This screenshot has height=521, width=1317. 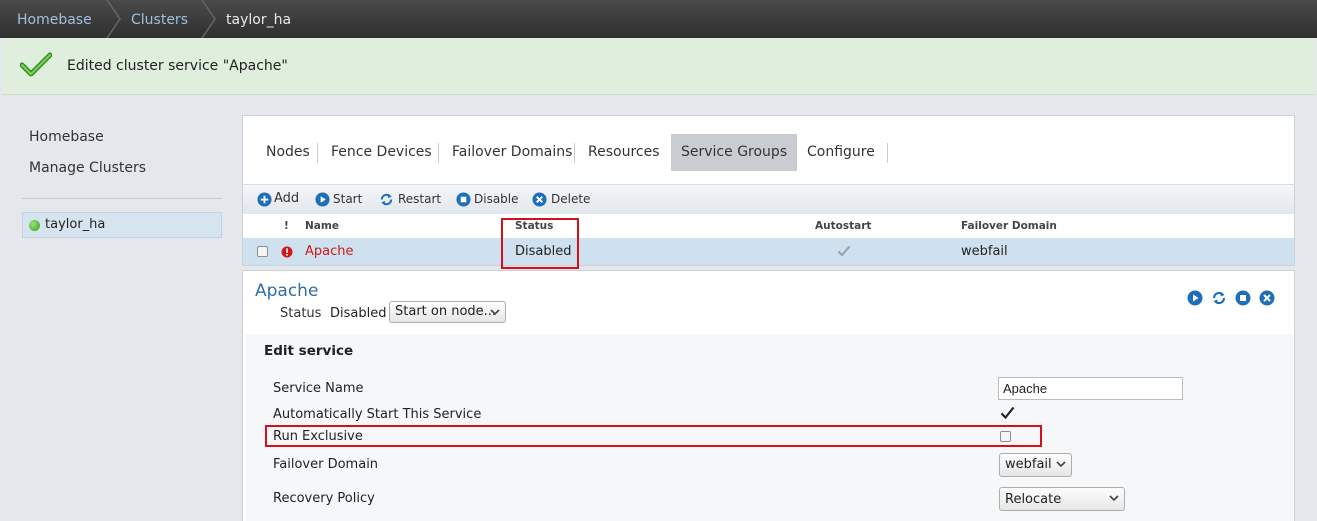 I want to click on failover-domain-value: webfail, so click(x=1028, y=464).